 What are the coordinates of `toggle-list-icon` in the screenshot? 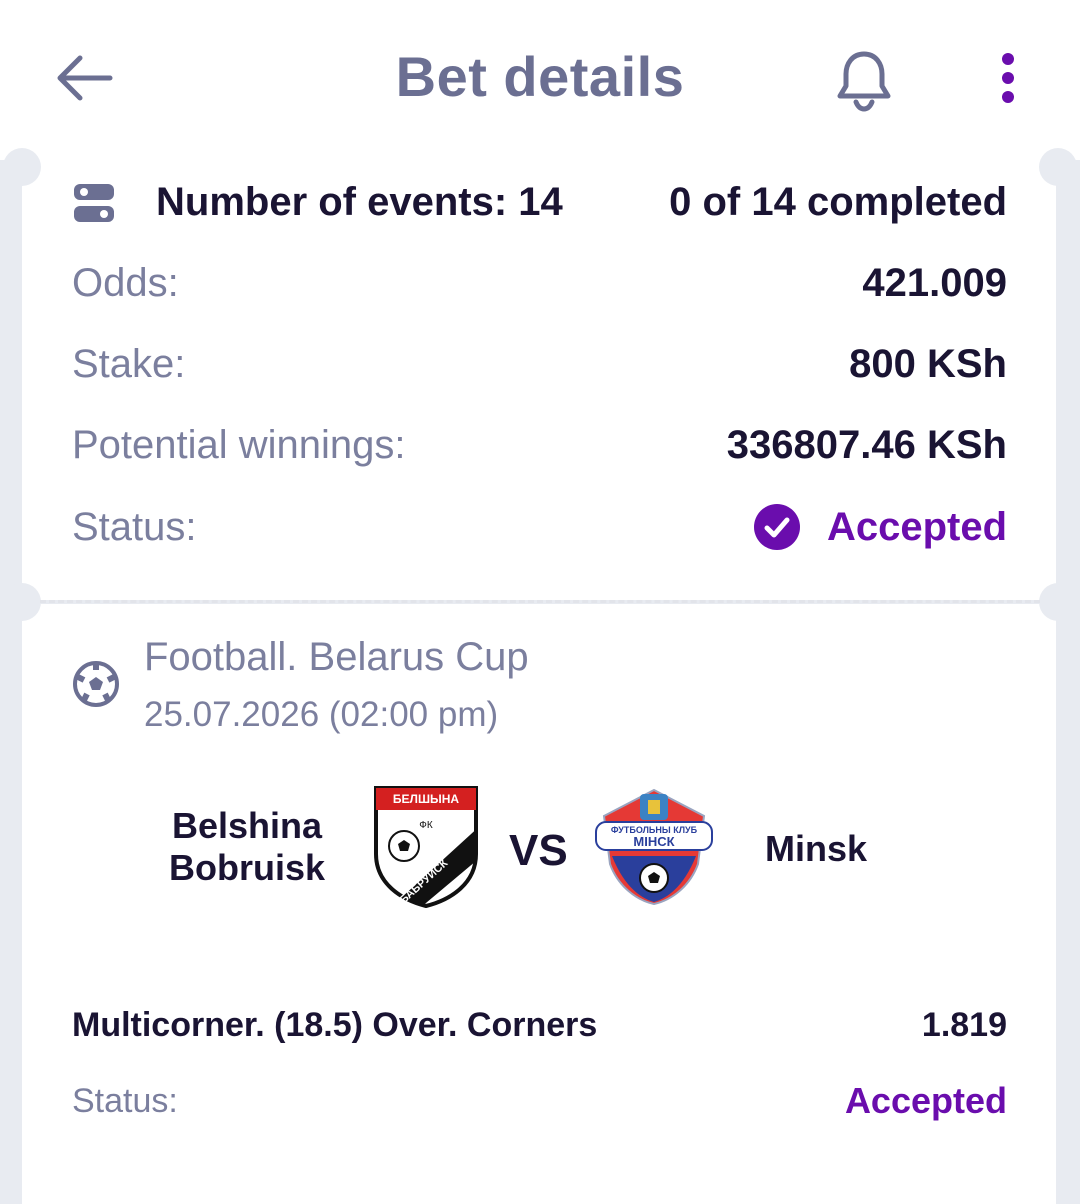 It's located at (94, 202).